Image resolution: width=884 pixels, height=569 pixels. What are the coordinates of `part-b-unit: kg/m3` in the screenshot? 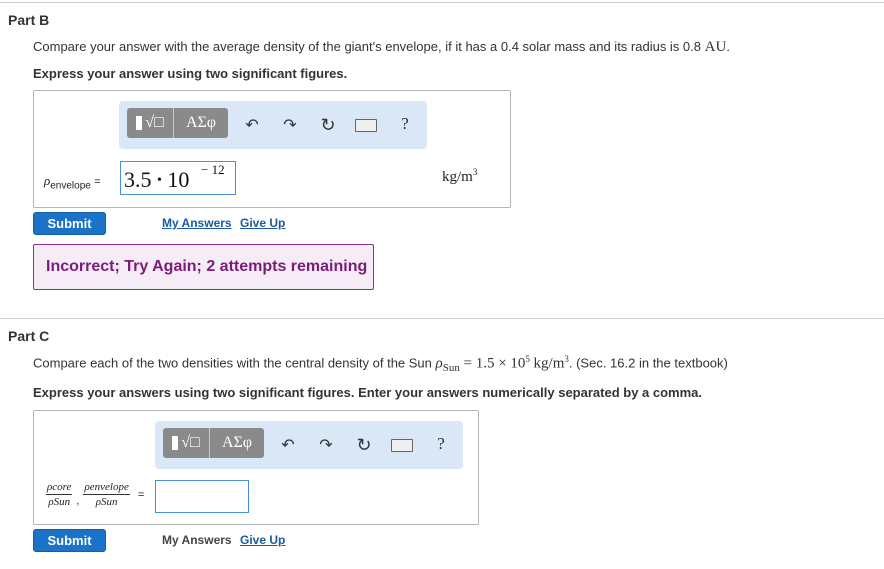 It's located at (459, 176).